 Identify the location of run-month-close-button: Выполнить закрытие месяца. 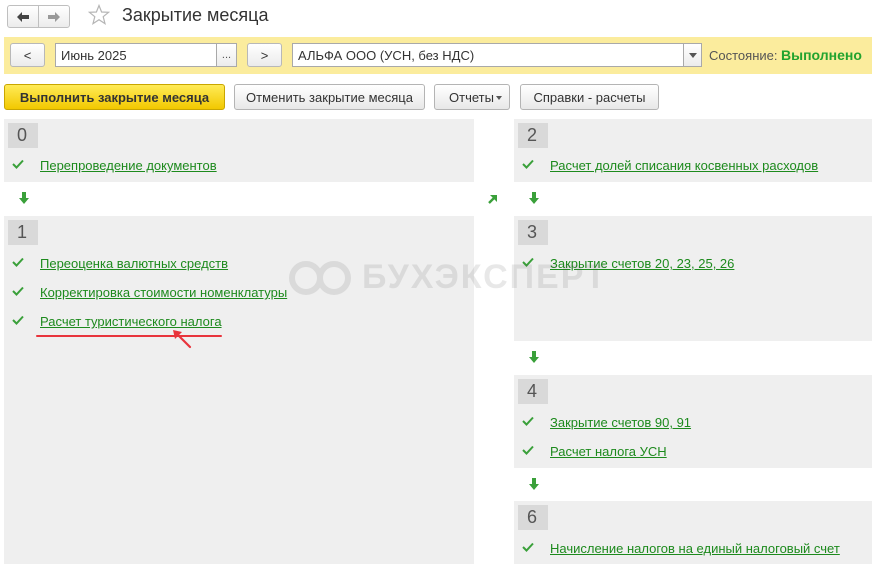
(114, 97).